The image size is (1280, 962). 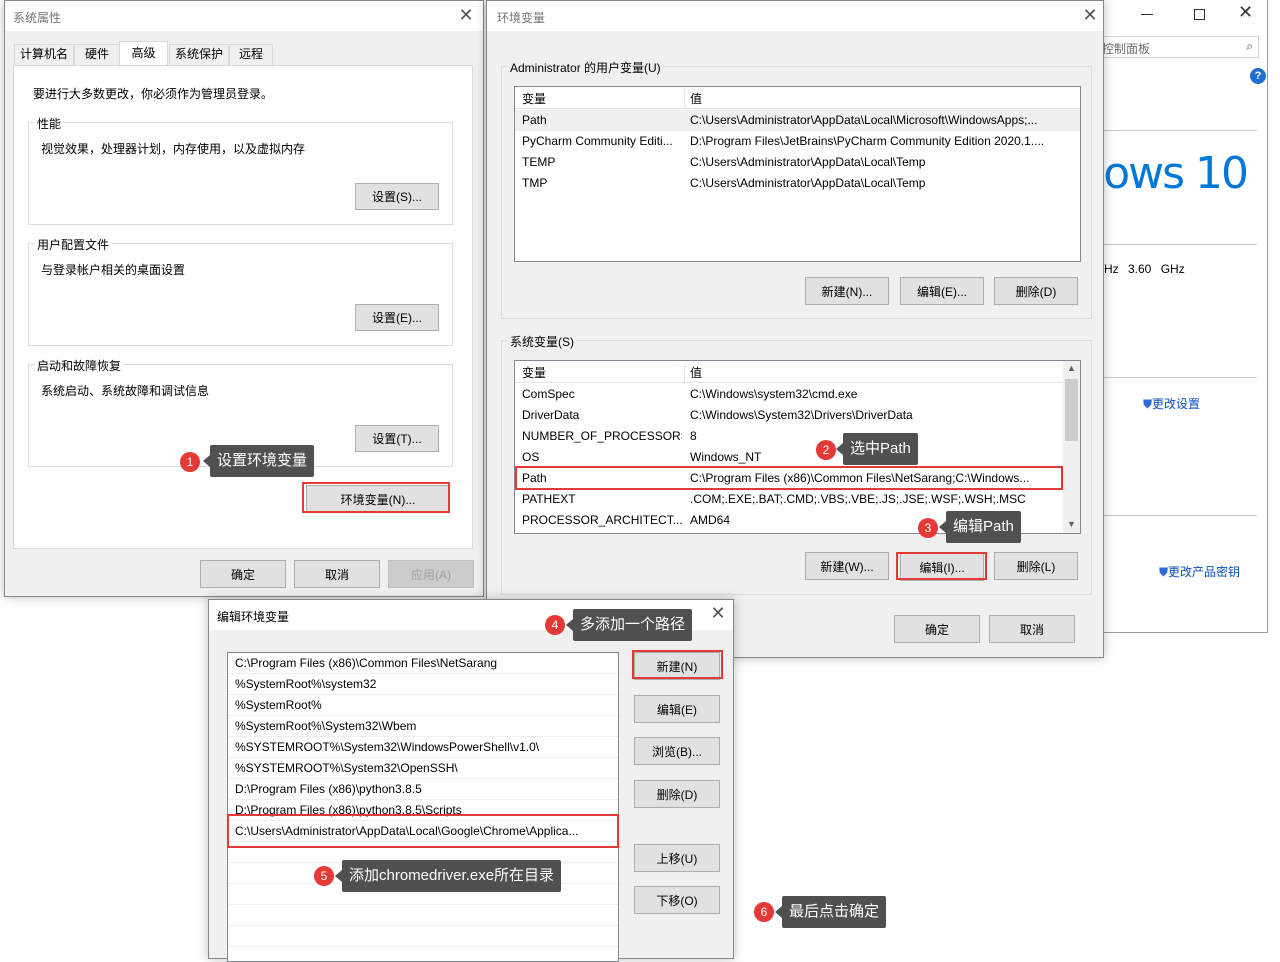 What do you see at coordinates (797, 436) in the screenshot?
I see `table-row: NUMBER_OF_PROCESSORS 8` at bounding box center [797, 436].